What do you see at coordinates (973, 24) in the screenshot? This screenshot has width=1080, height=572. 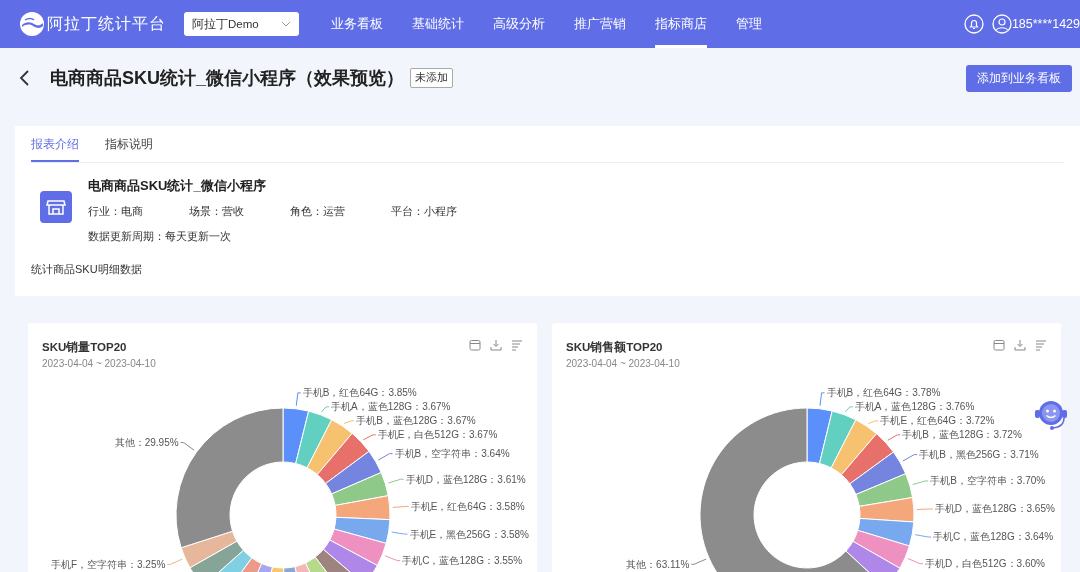 I see `bell-icon` at bounding box center [973, 24].